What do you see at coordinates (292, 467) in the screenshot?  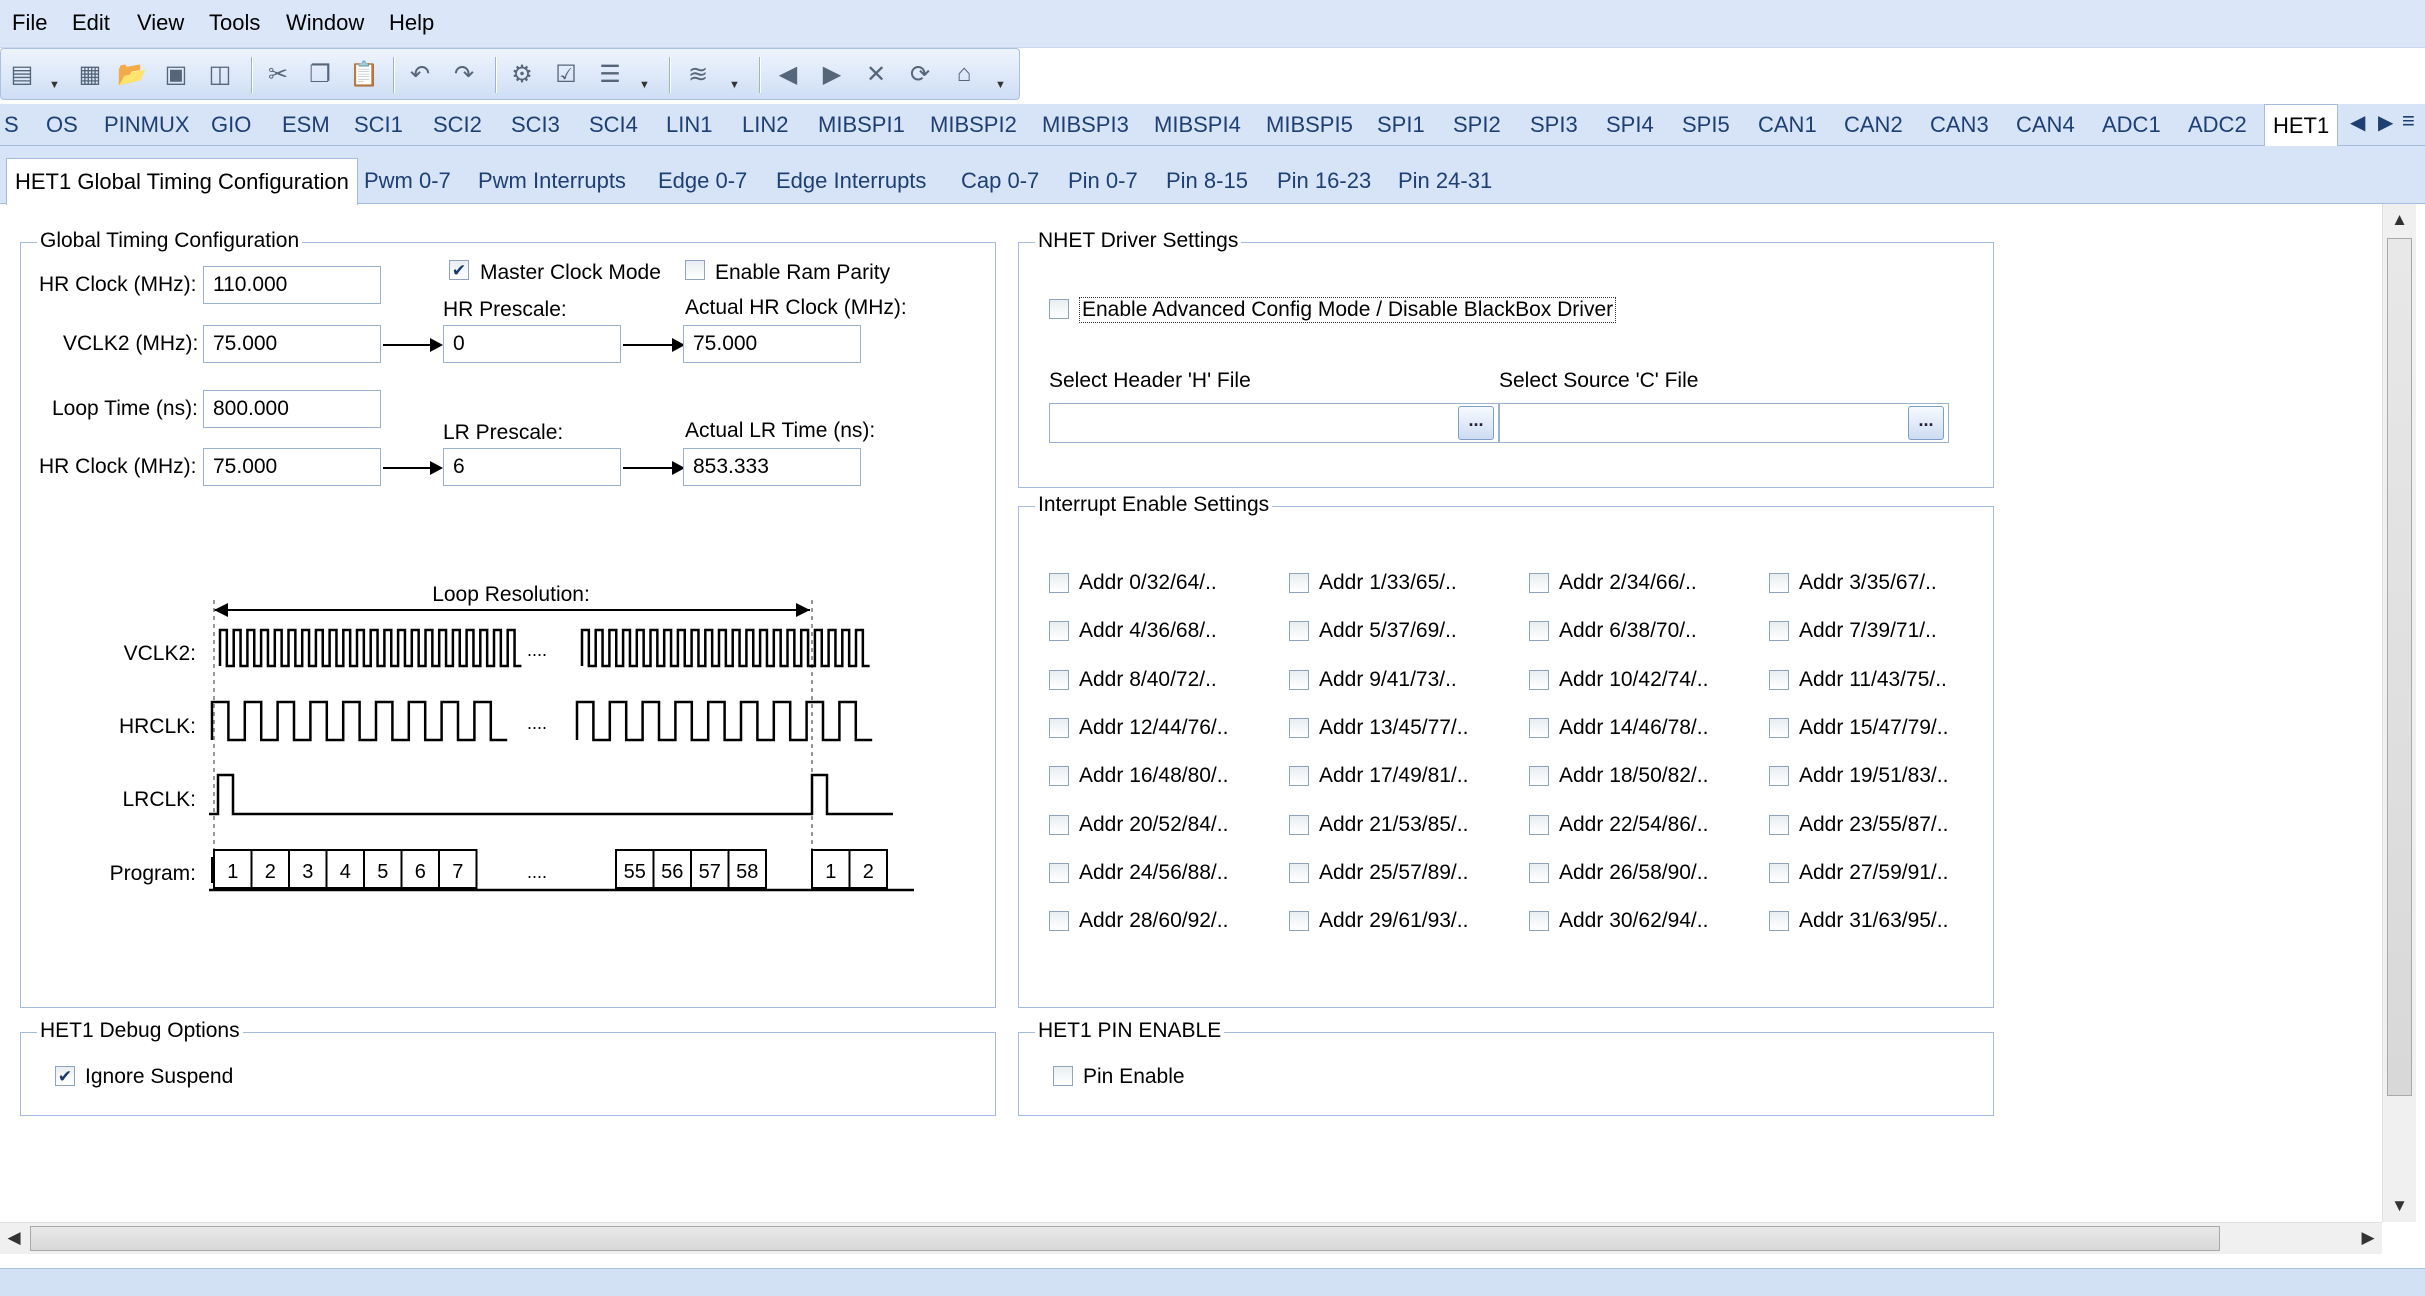 I see `hr-clock2-input` at bounding box center [292, 467].